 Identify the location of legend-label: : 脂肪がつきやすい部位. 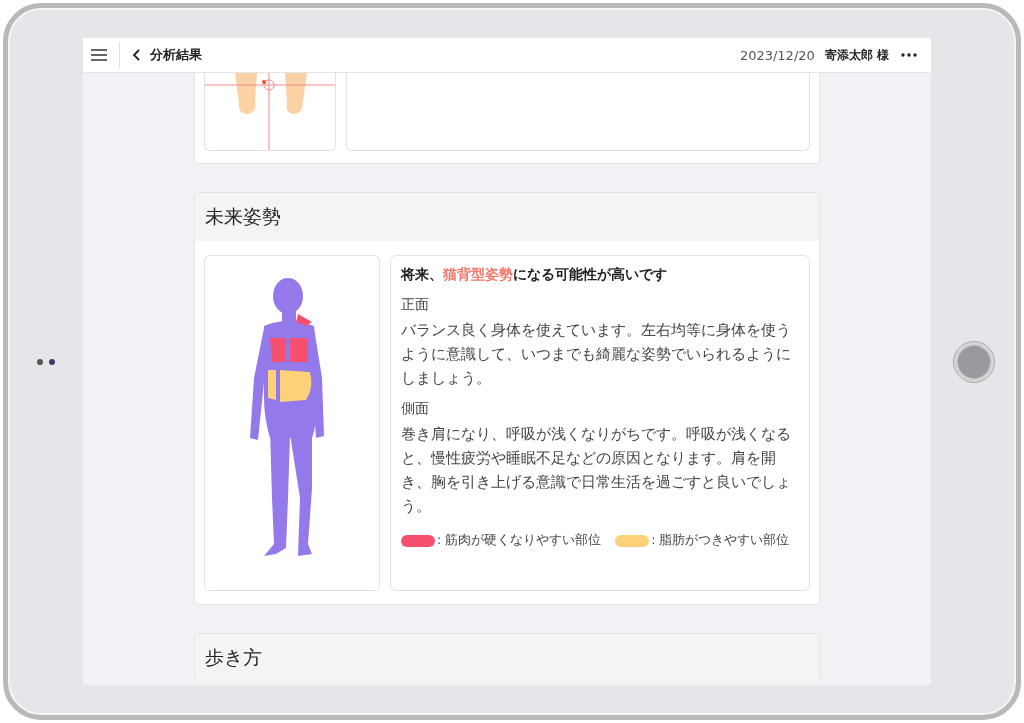
(720, 540).